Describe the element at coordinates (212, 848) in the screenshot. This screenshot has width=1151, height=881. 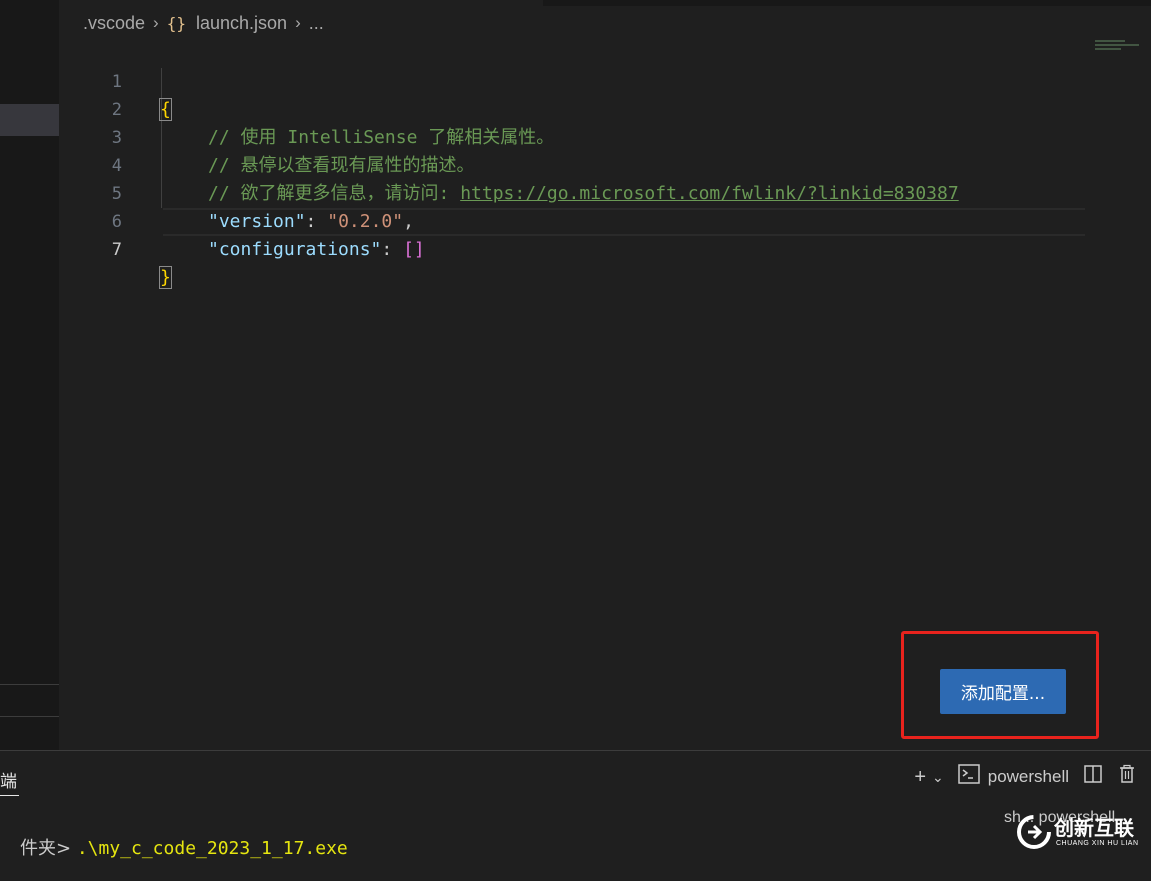
I see `terminal-command: .\my_c_code_2023_1_17.exe` at that location.